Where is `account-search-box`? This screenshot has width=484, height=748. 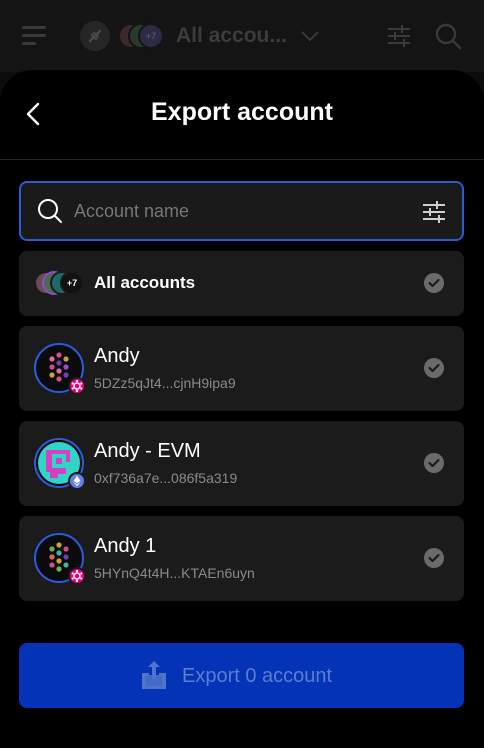 account-search-box is located at coordinates (241, 211).